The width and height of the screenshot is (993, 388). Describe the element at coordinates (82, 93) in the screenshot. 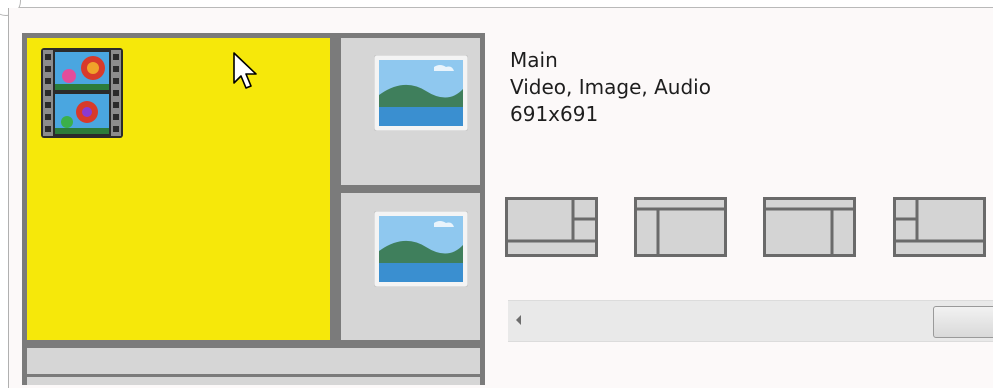

I see `film-strip-icon` at that location.